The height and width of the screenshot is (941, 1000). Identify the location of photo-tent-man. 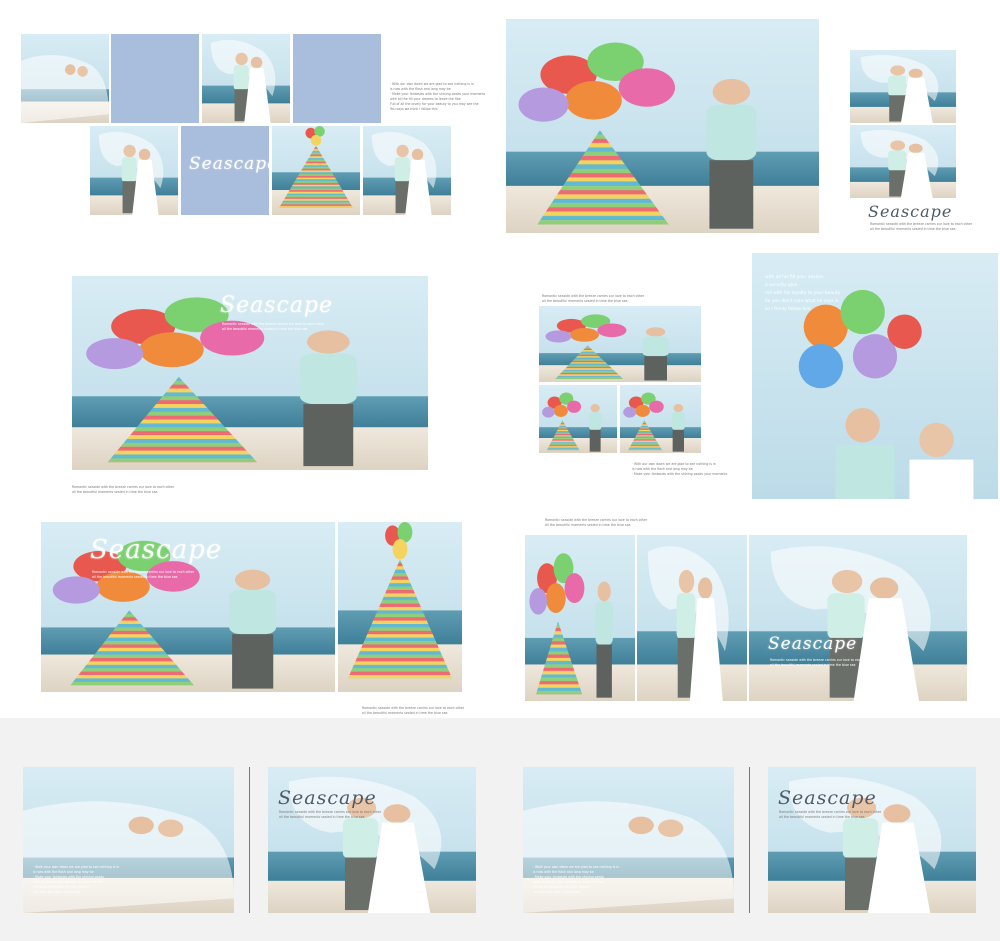
(400, 607).